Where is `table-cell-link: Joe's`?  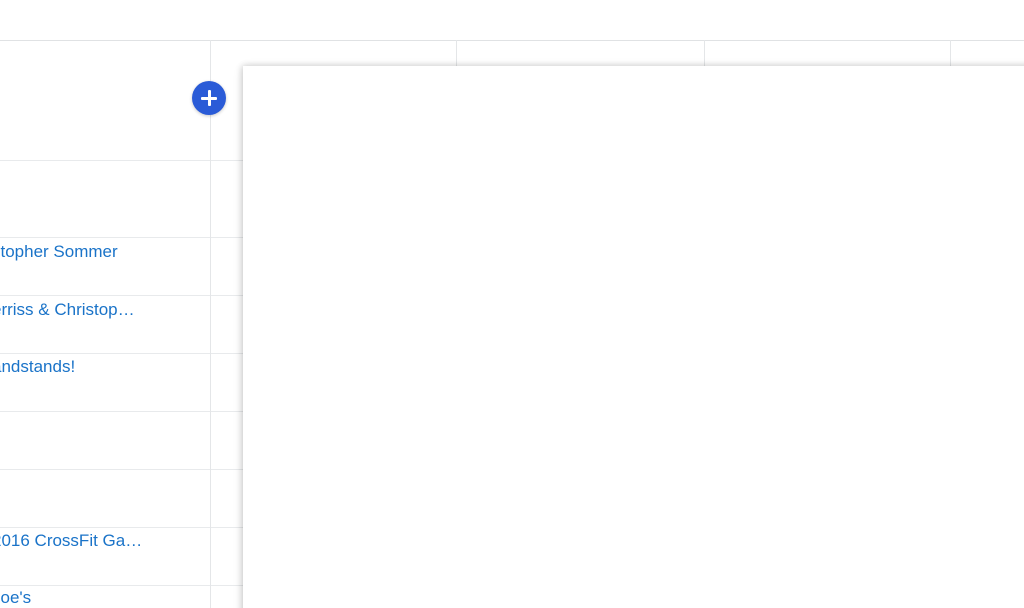 table-cell-link: Joe's is located at coordinates (102, 598).